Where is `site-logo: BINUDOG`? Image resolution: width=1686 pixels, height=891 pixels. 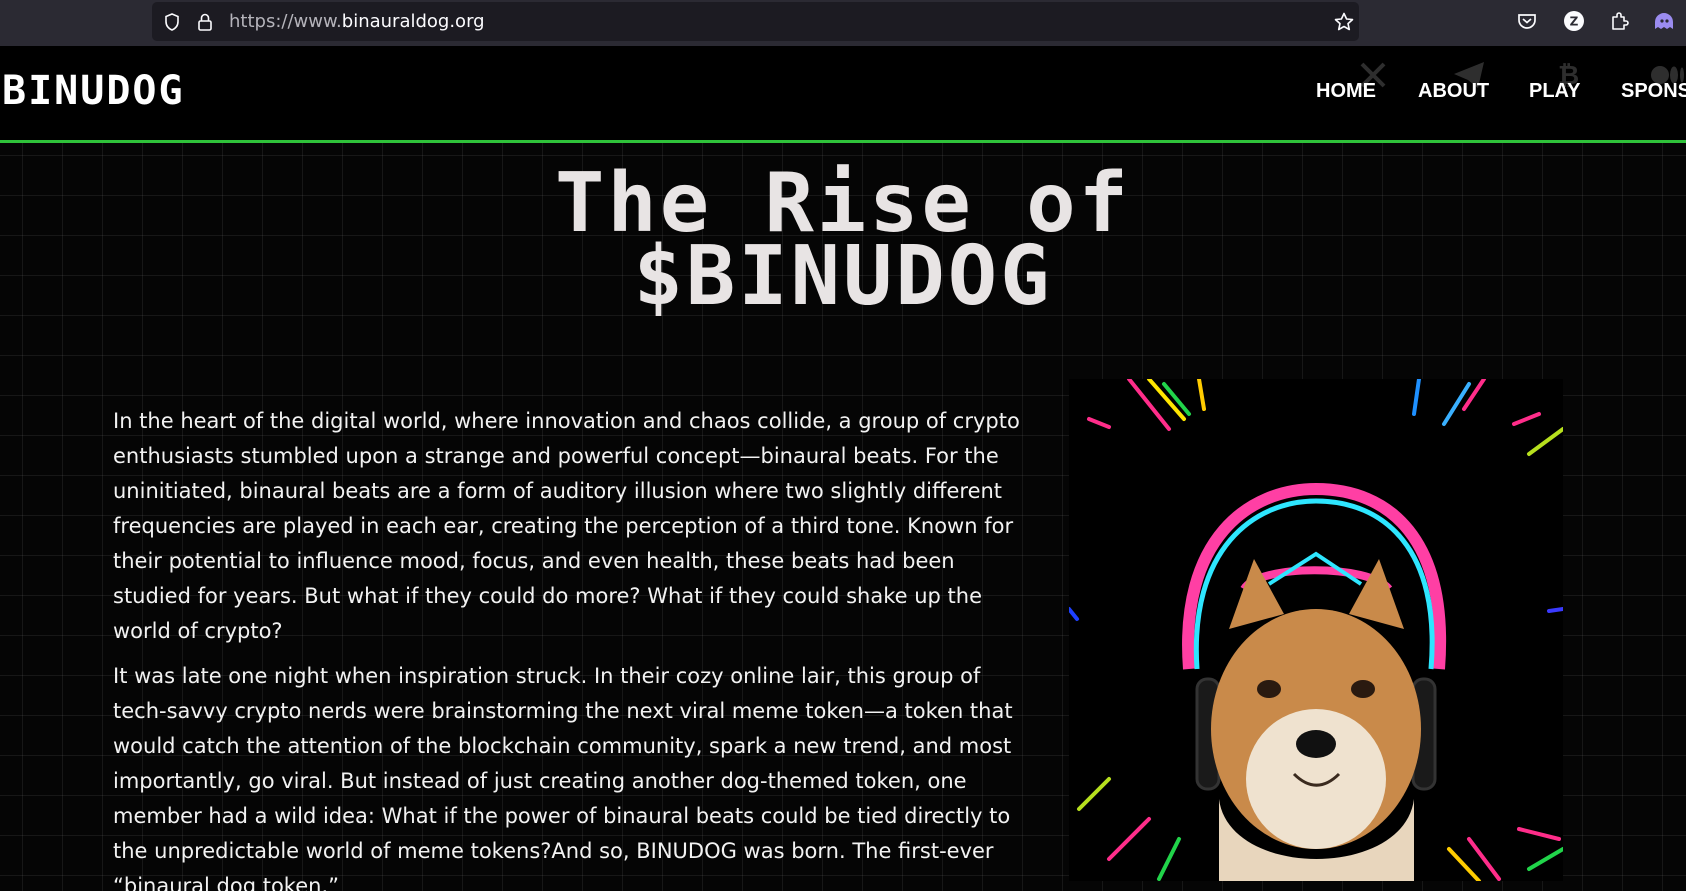 site-logo: BINUDOG is located at coordinates (93, 91).